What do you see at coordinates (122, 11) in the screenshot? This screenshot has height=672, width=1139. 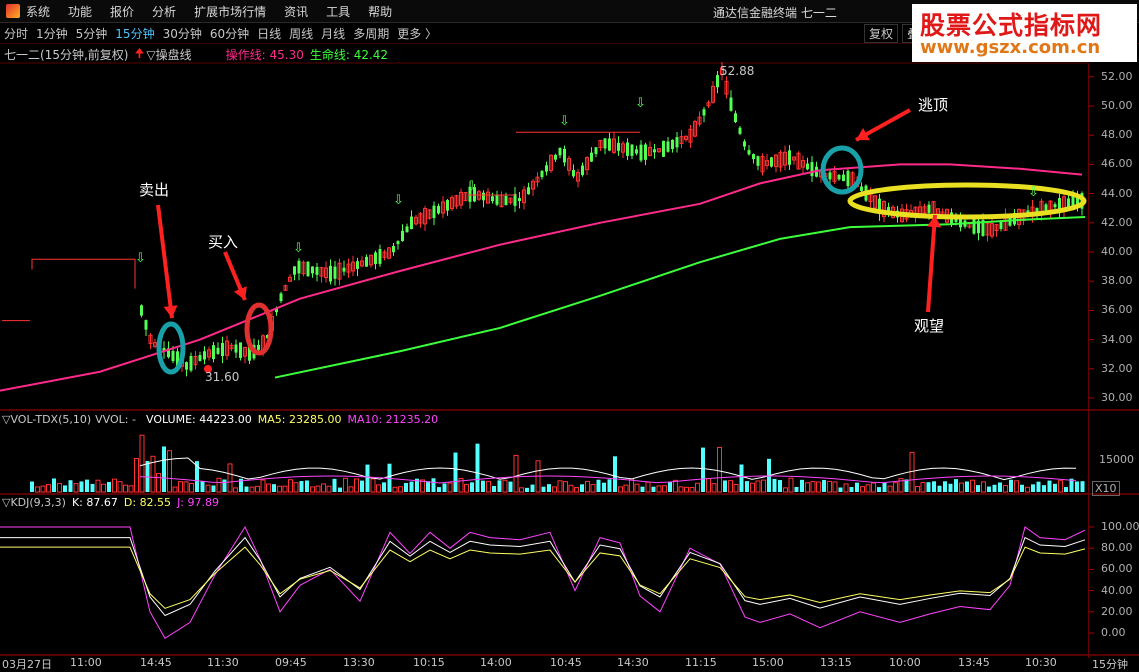 I see `menu-item-quote: 报价` at bounding box center [122, 11].